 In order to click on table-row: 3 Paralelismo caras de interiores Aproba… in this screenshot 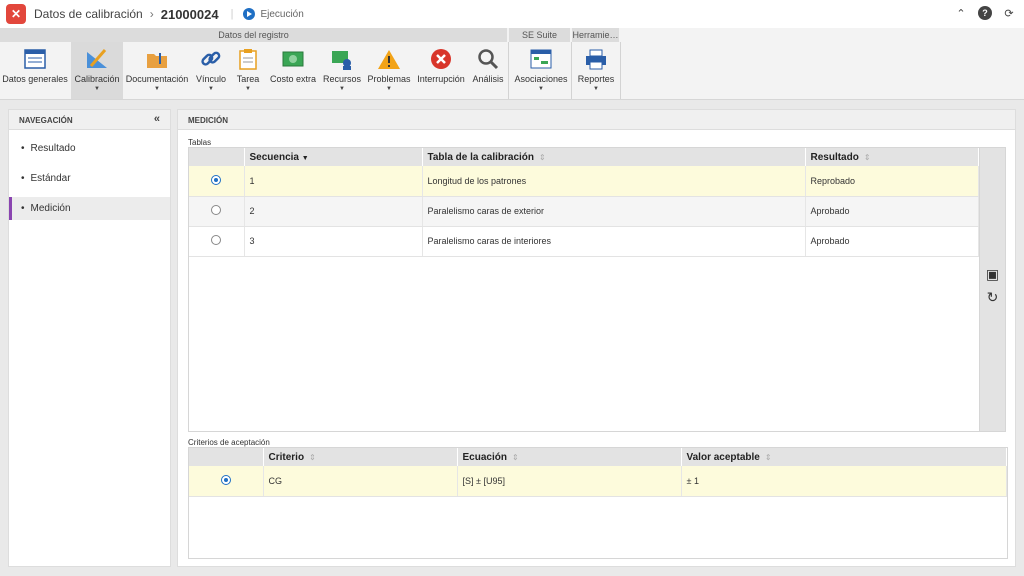, I will do `click(584, 241)`.